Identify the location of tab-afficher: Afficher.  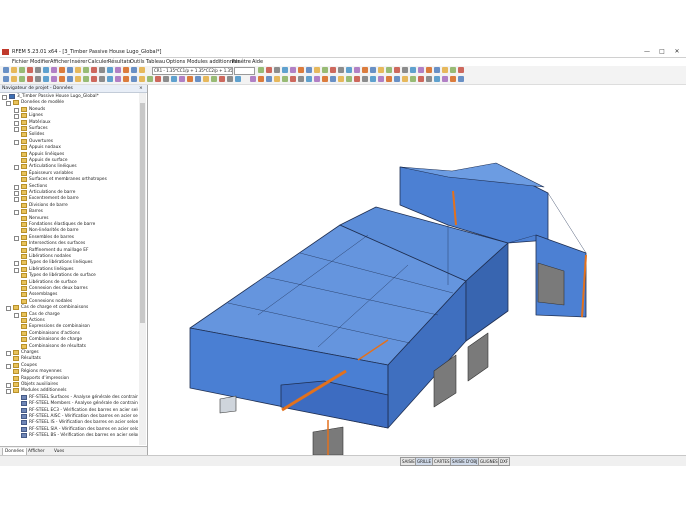
(36, 451).